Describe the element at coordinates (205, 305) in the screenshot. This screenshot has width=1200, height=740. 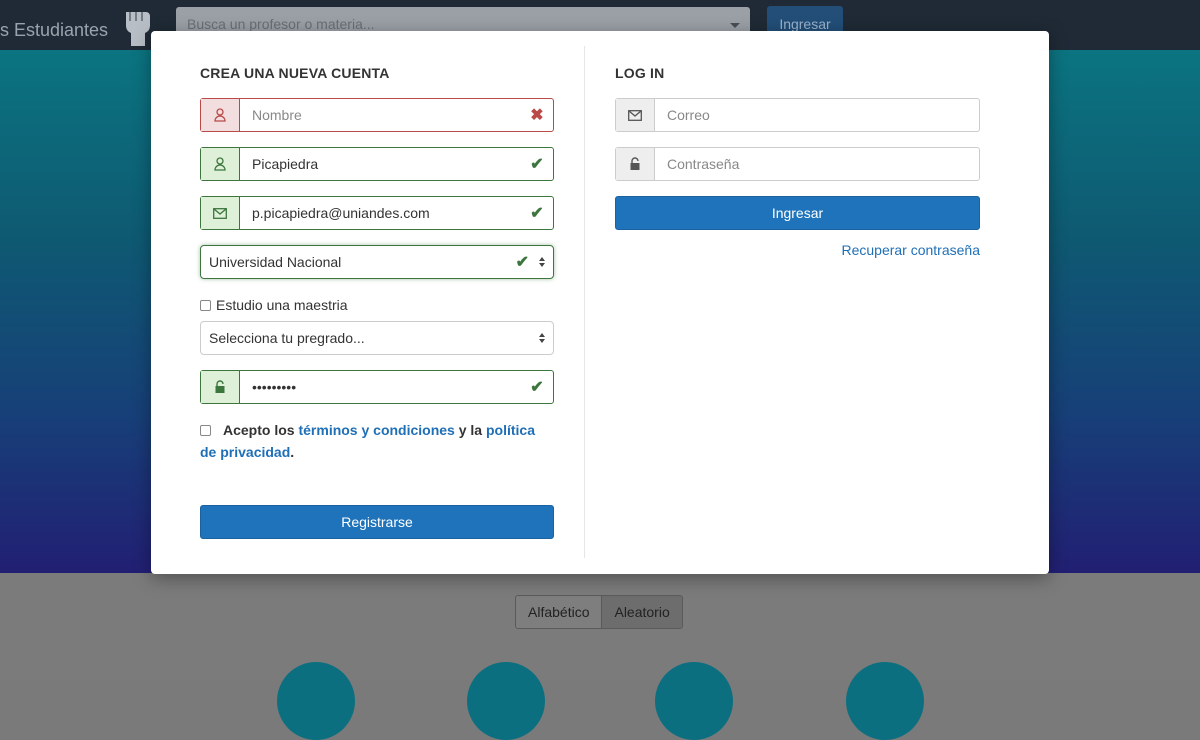
I see `masters-checkbox` at that location.